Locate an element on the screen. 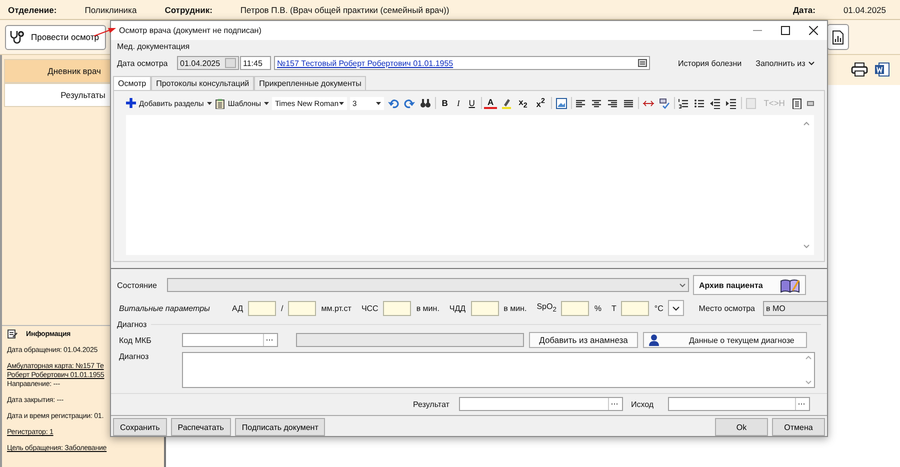 This screenshot has height=467, width=900. vital-label: % is located at coordinates (598, 308).